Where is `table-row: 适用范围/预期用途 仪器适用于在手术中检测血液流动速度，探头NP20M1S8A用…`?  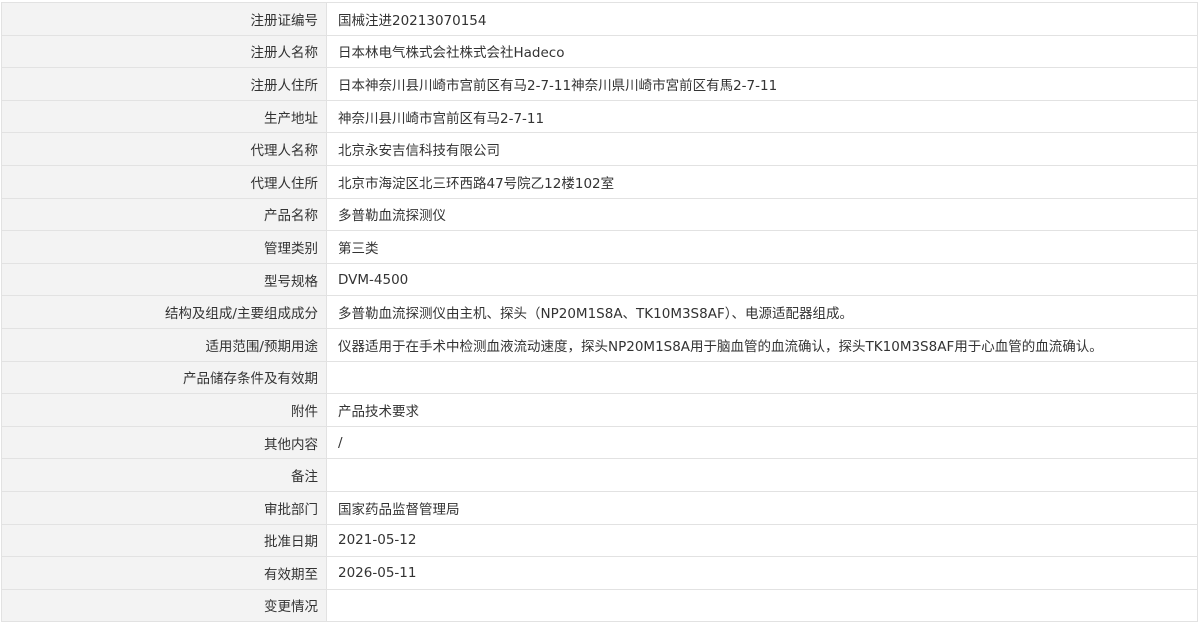 table-row: 适用范围/预期用途 仪器适用于在手术中检测血液流动速度，探头NP20M1S8A用… is located at coordinates (599, 344).